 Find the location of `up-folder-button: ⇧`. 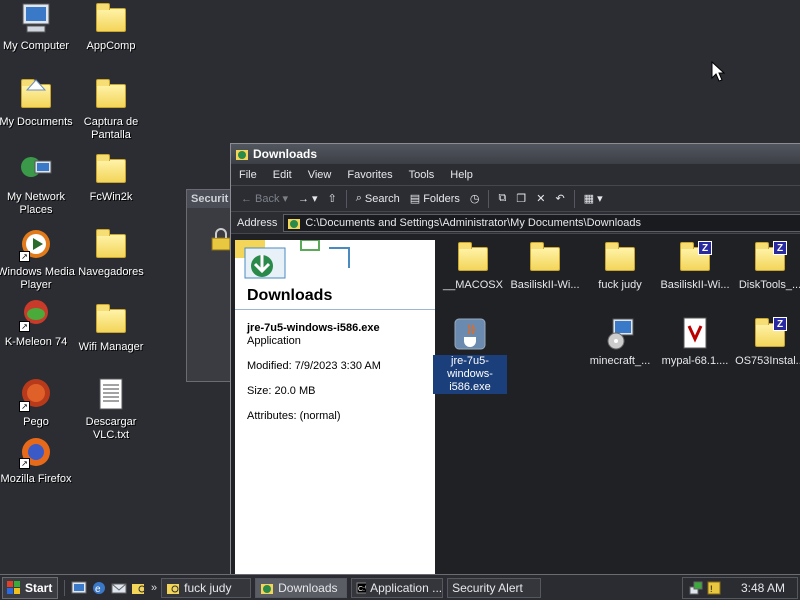

up-folder-button: ⇧ is located at coordinates (332, 198).